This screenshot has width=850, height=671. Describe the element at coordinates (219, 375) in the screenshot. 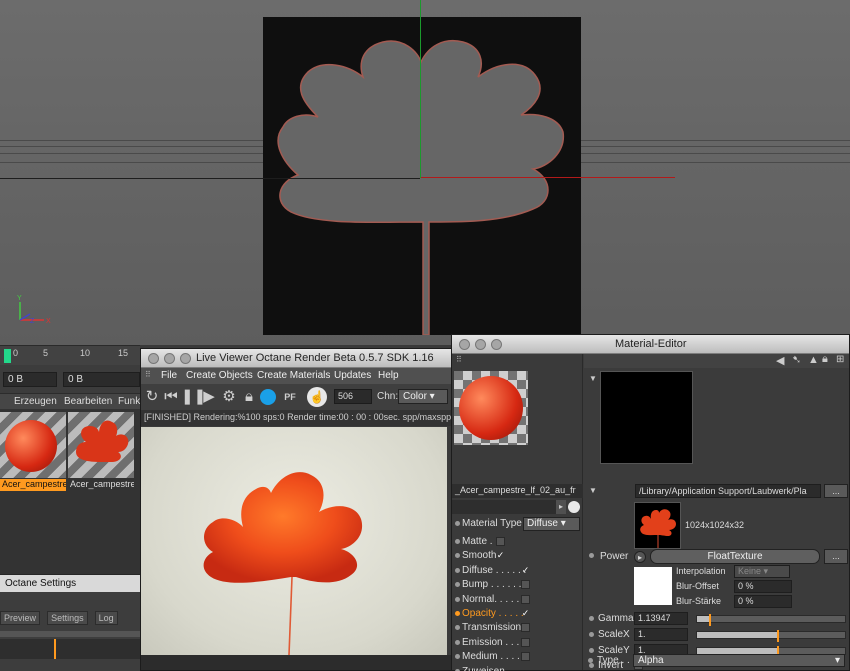

I see `menu-create-objects: Create Objects` at that location.